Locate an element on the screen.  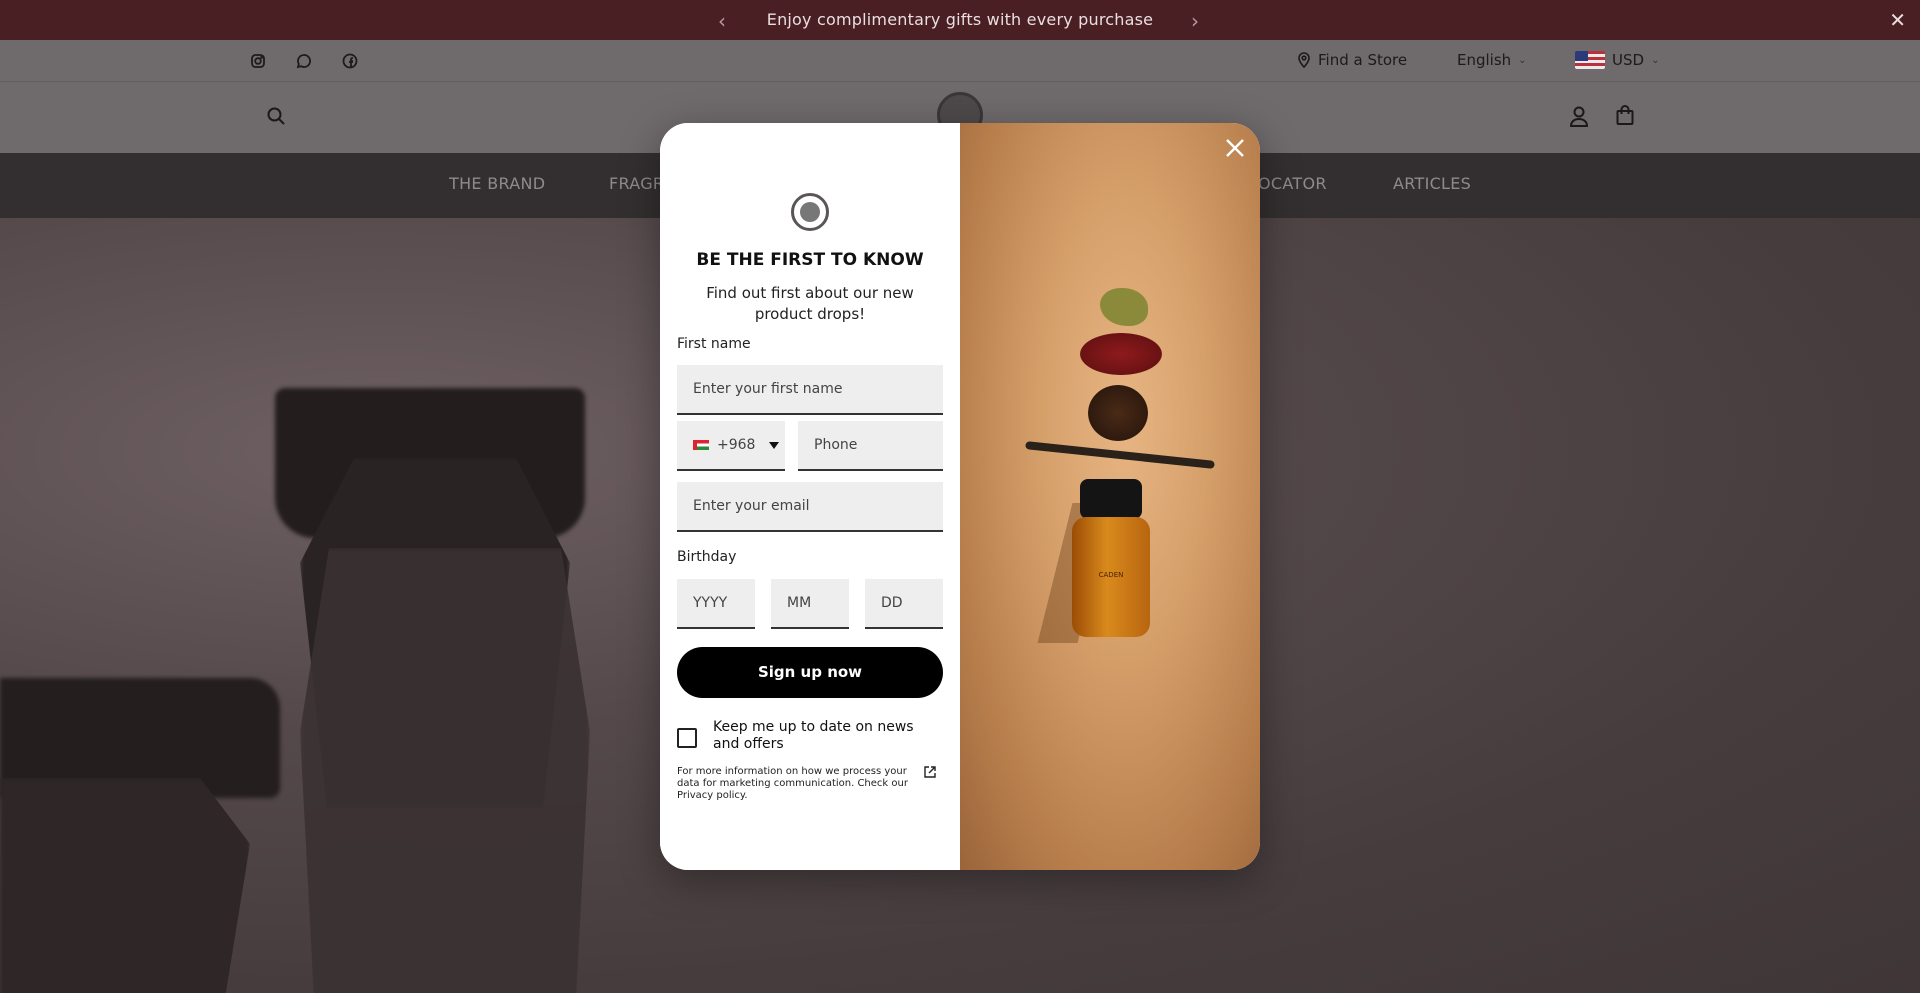
chevron-right-icon: › is located at coordinates (1195, 21).